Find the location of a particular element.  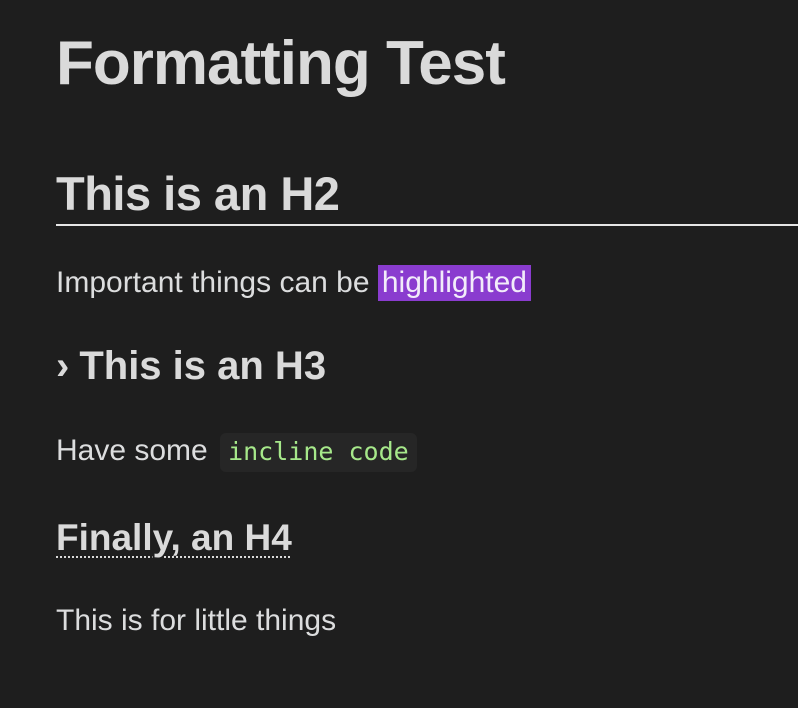

heading-3: › This is an H3 is located at coordinates (191, 366).